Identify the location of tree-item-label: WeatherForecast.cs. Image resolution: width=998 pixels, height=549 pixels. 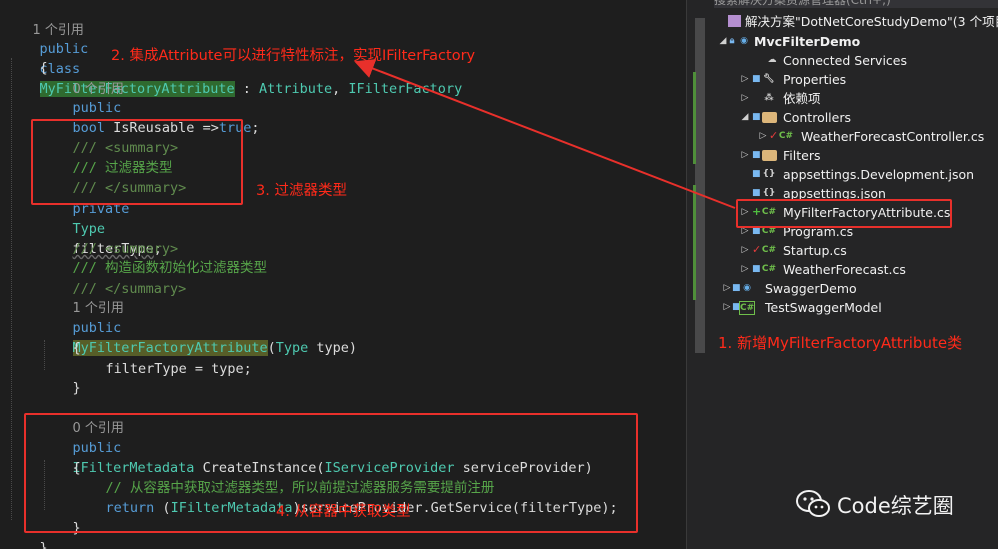
(844, 269).